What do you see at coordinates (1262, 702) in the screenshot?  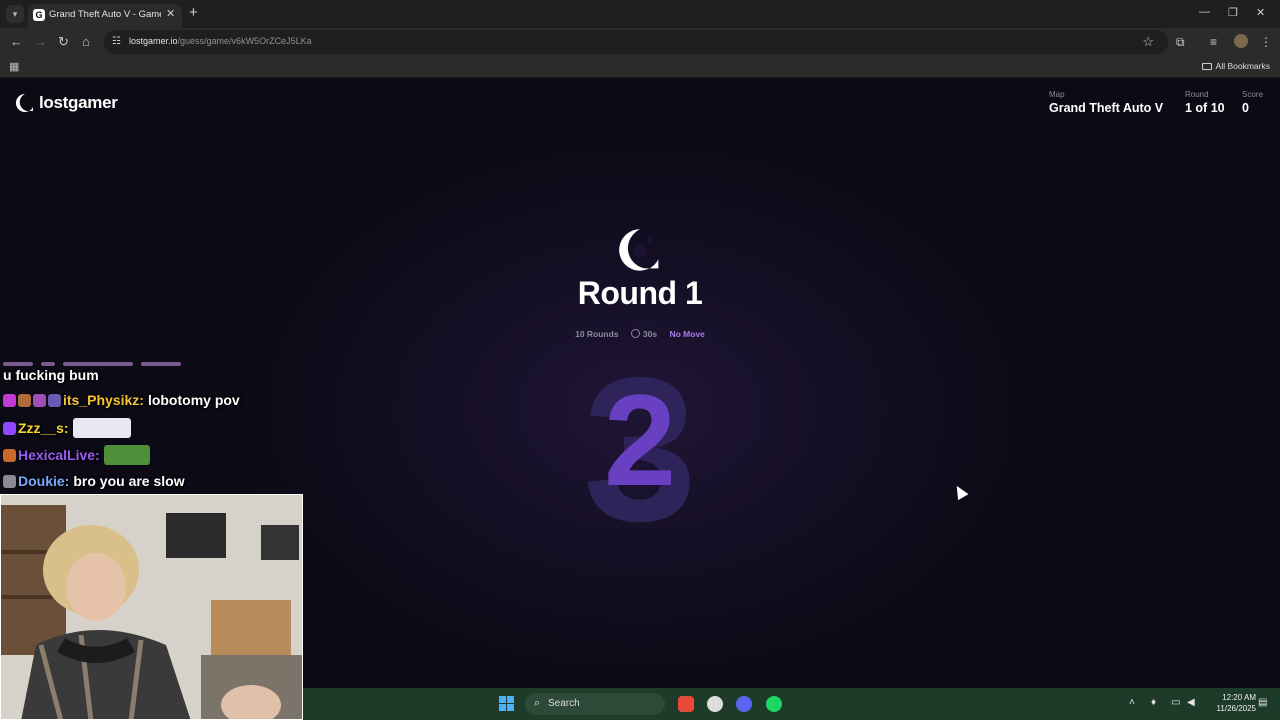 I see `notification-icon: ▤` at bounding box center [1262, 702].